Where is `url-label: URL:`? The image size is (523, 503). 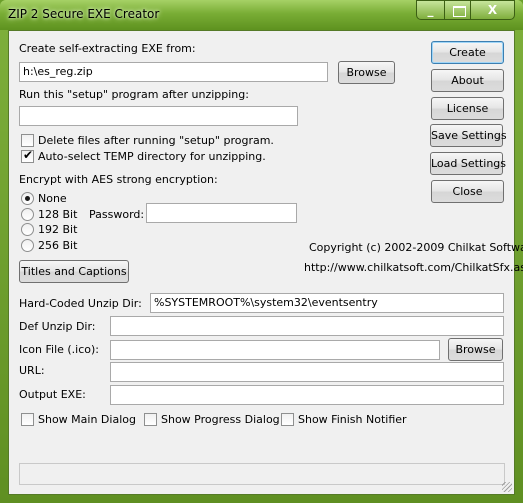 url-label: URL: is located at coordinates (32, 370).